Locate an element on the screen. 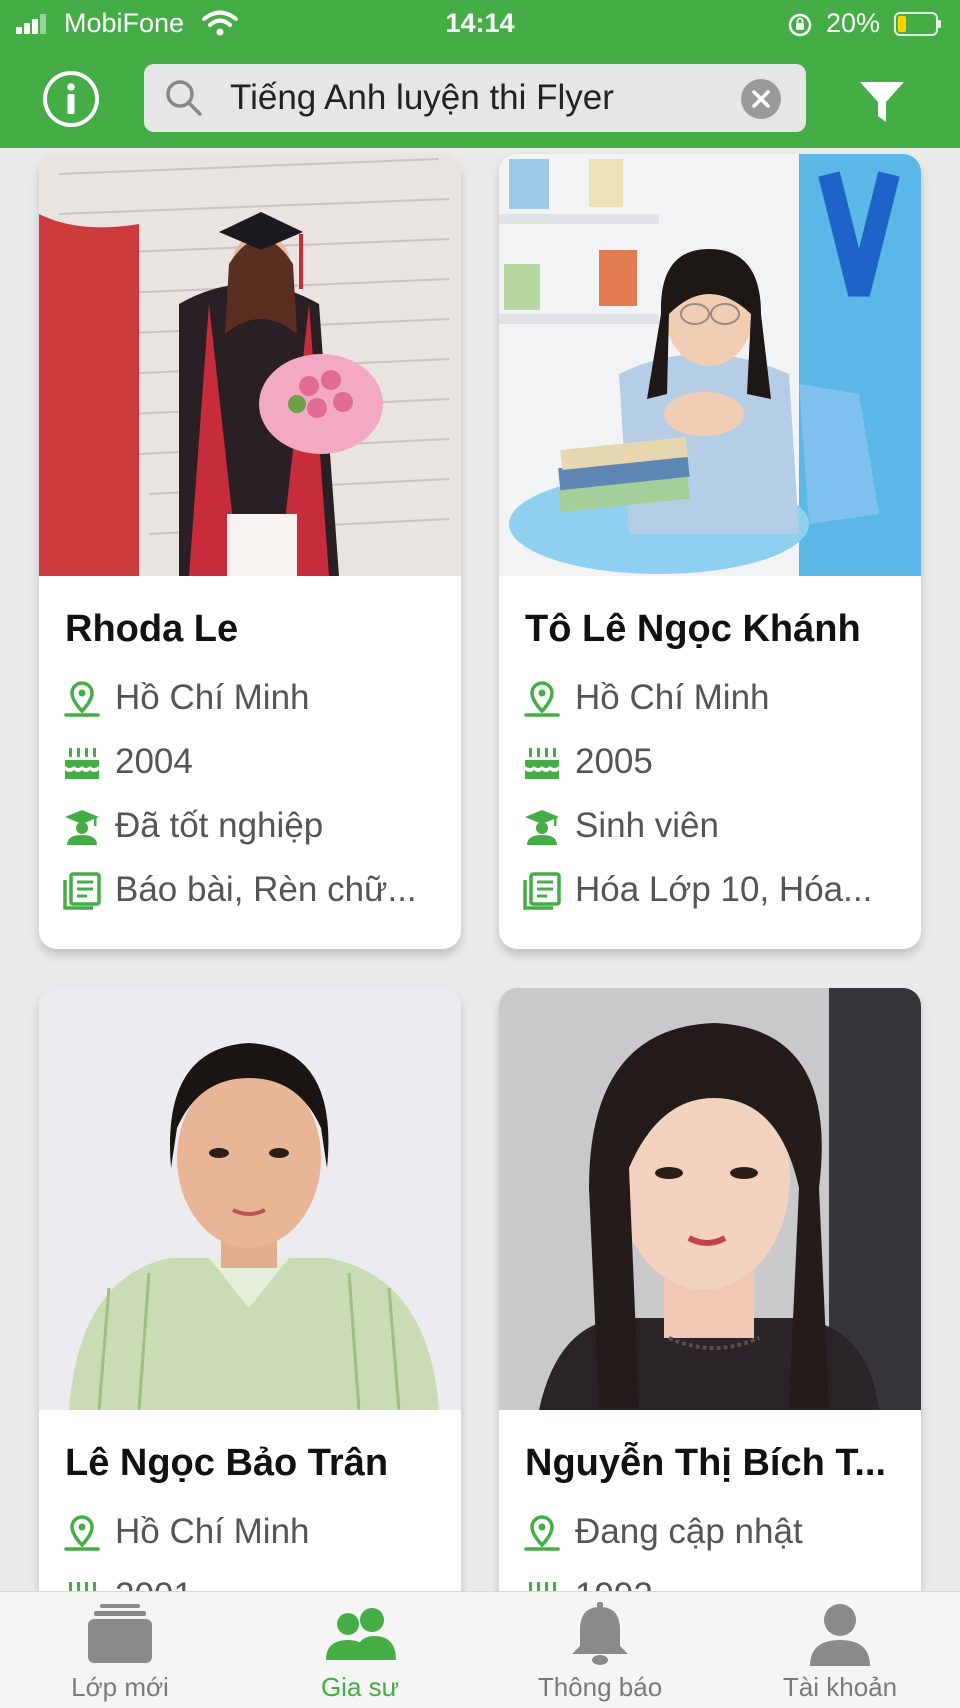  birth-year-row: 1992 is located at coordinates (715, 1581).